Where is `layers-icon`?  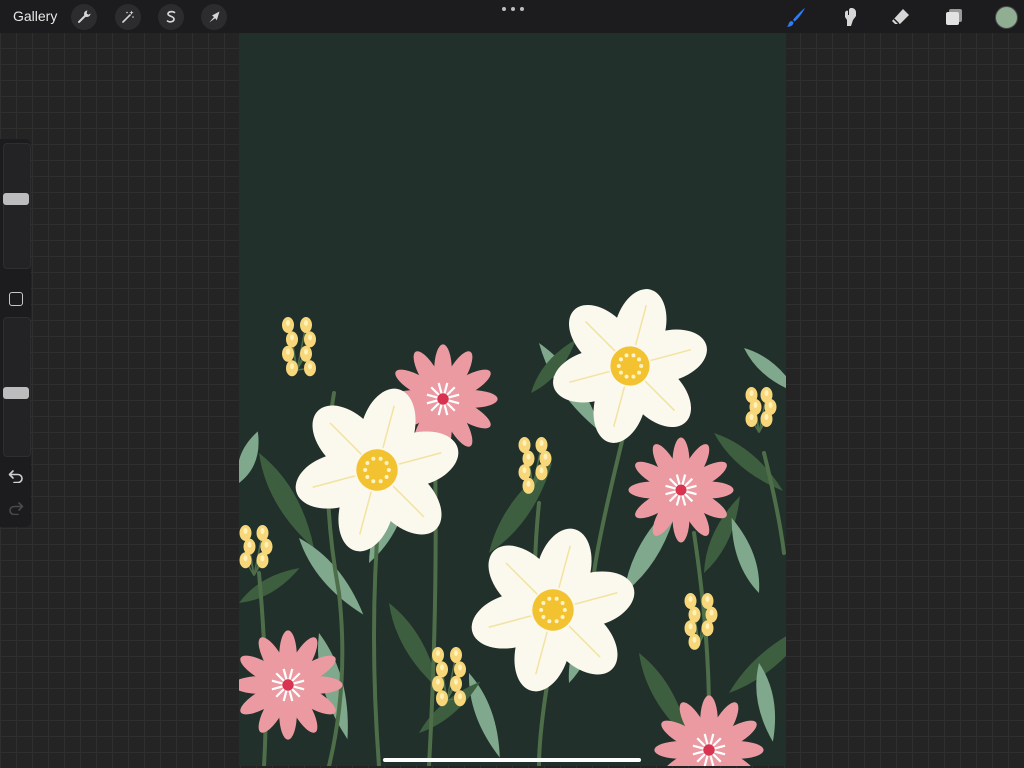 layers-icon is located at coordinates (954, 17).